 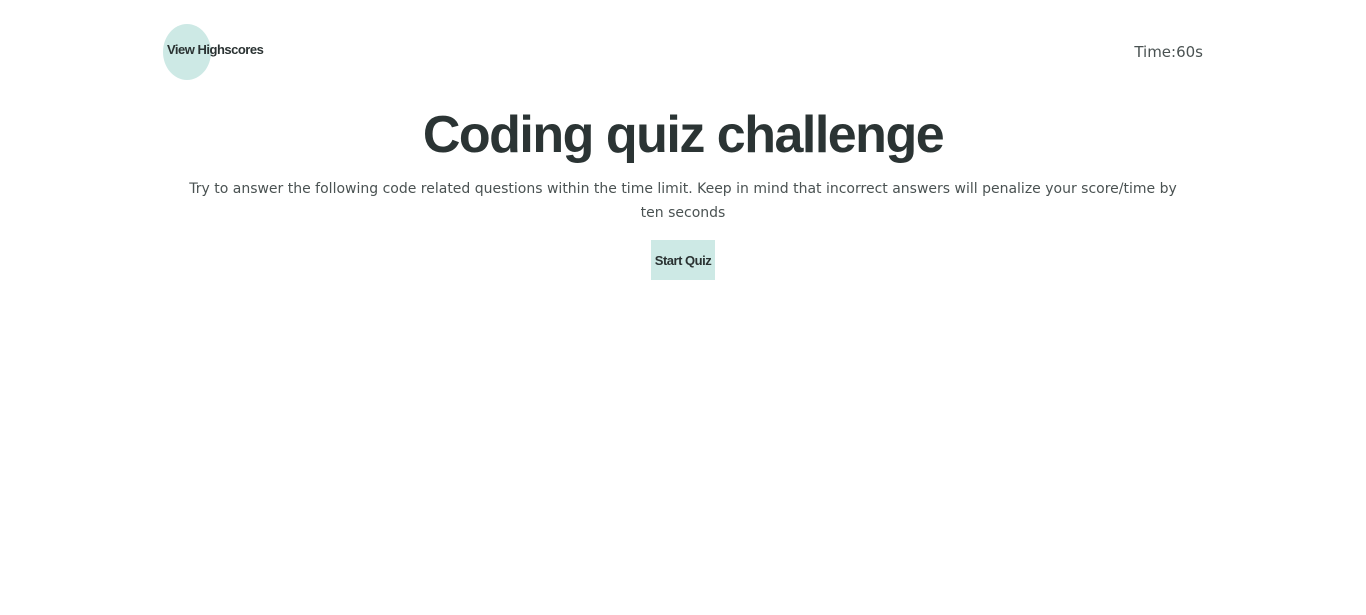 I want to click on view-highscores-label: View Highscores, so click(x=215, y=49).